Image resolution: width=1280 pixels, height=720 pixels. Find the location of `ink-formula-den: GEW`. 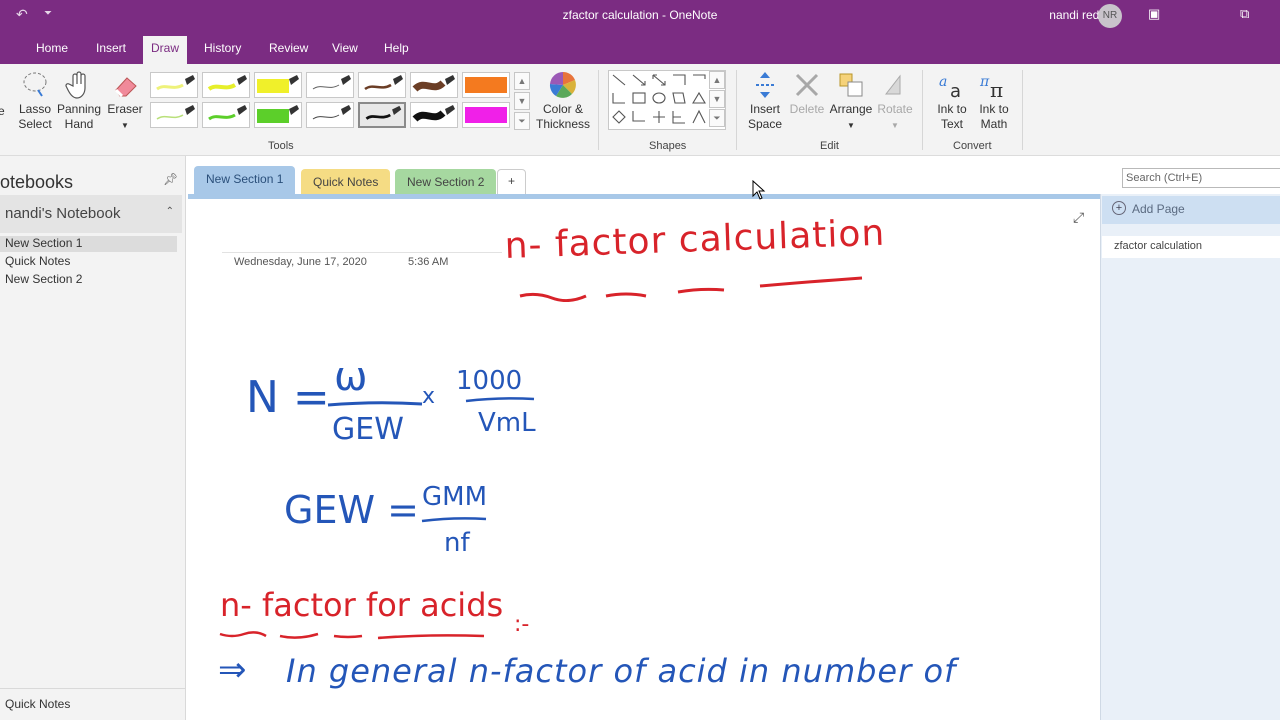

ink-formula-den: GEW is located at coordinates (368, 429).